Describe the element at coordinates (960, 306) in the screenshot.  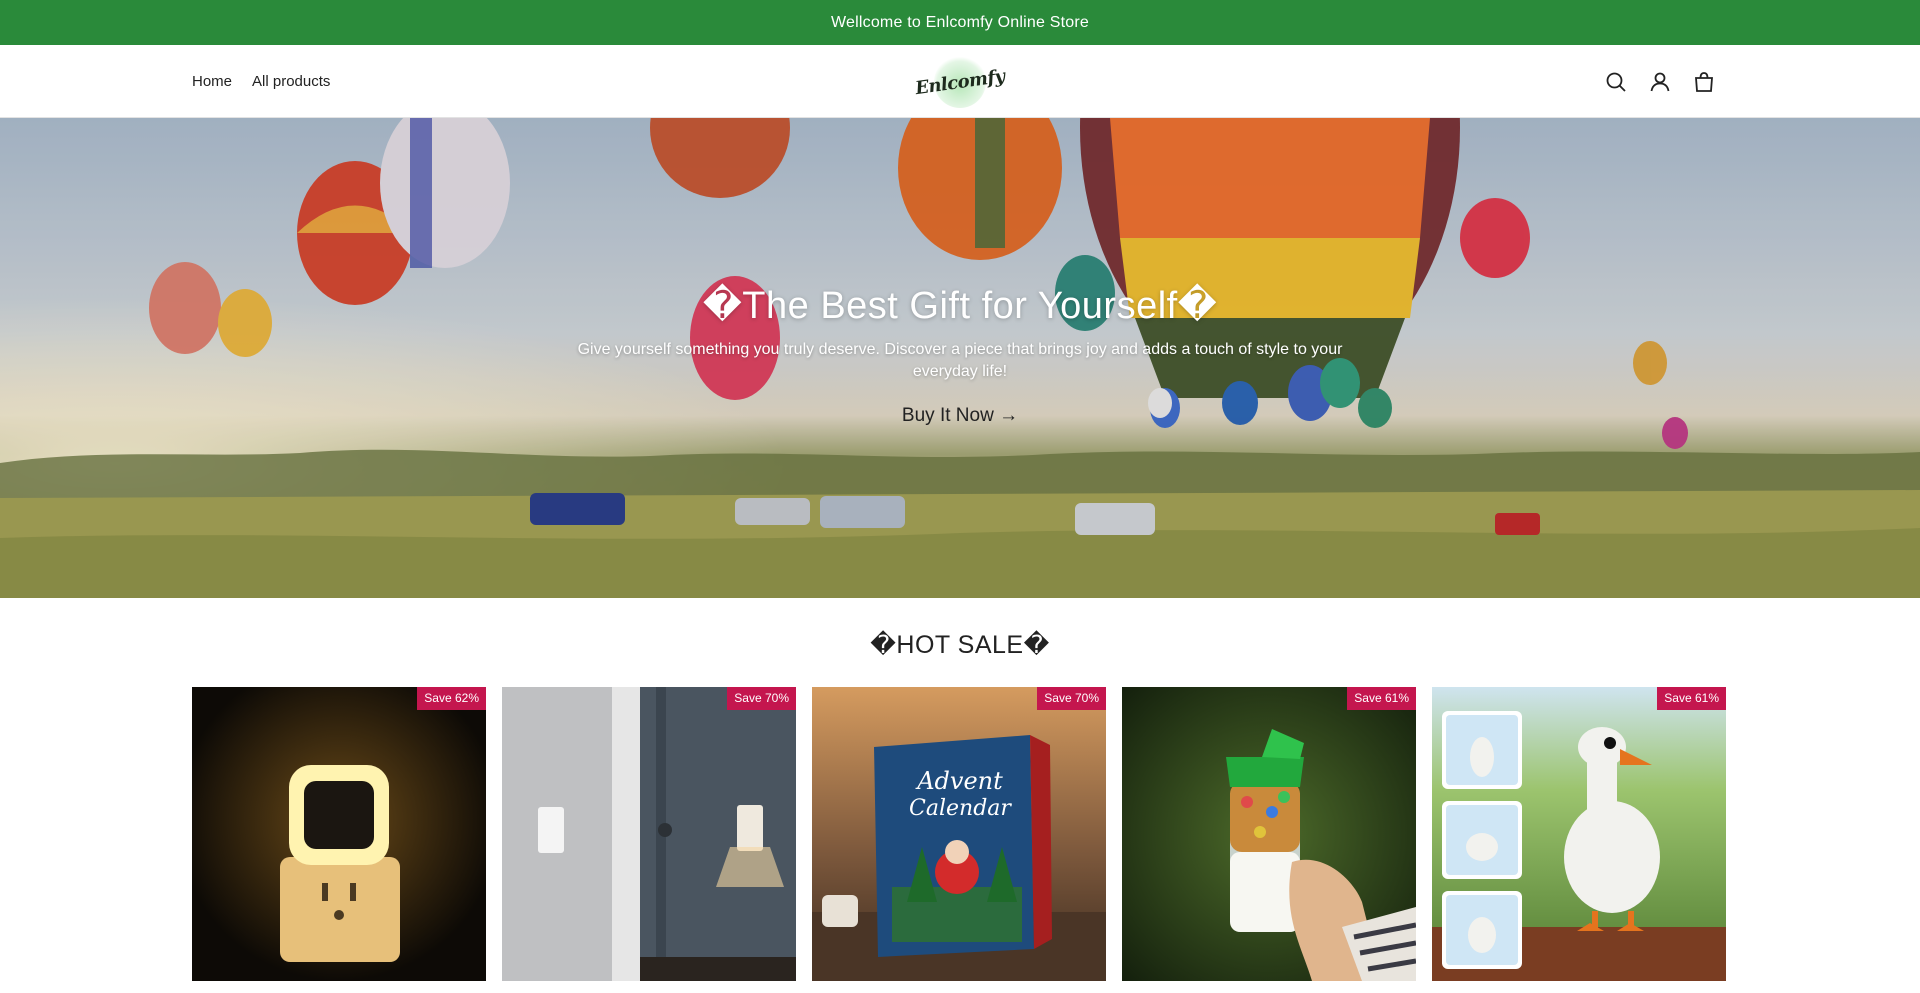
I see `hero-title: �The Best Gift for Yourself�` at that location.